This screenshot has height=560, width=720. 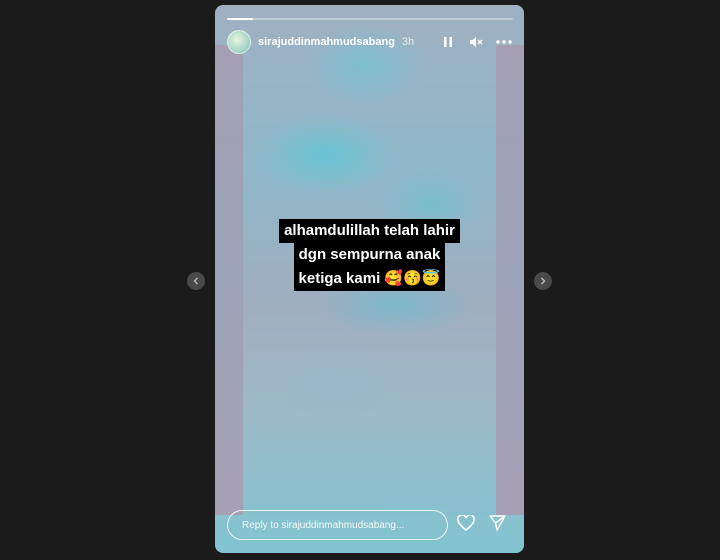 I want to click on mute-button, so click(x=476, y=42).